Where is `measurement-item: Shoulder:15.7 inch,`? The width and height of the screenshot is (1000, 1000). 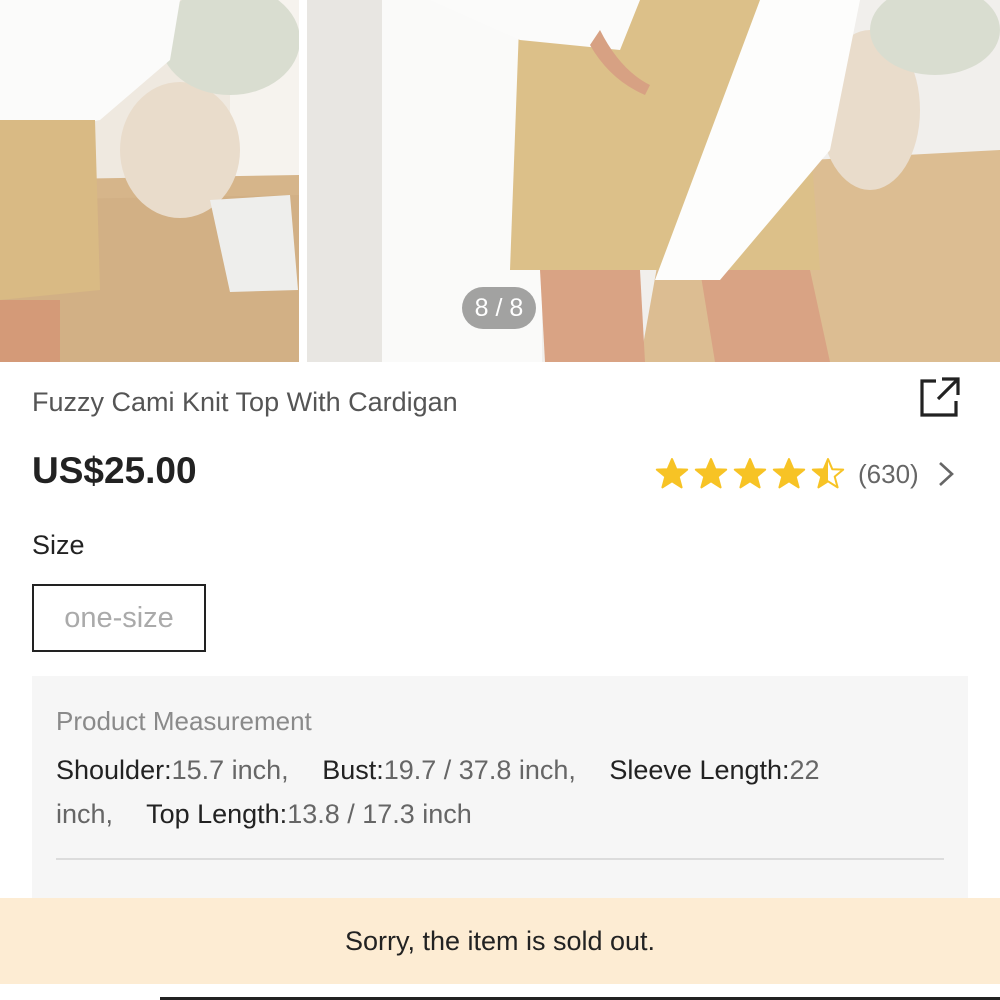
measurement-item: Shoulder:15.7 inch, is located at coordinates (172, 770).